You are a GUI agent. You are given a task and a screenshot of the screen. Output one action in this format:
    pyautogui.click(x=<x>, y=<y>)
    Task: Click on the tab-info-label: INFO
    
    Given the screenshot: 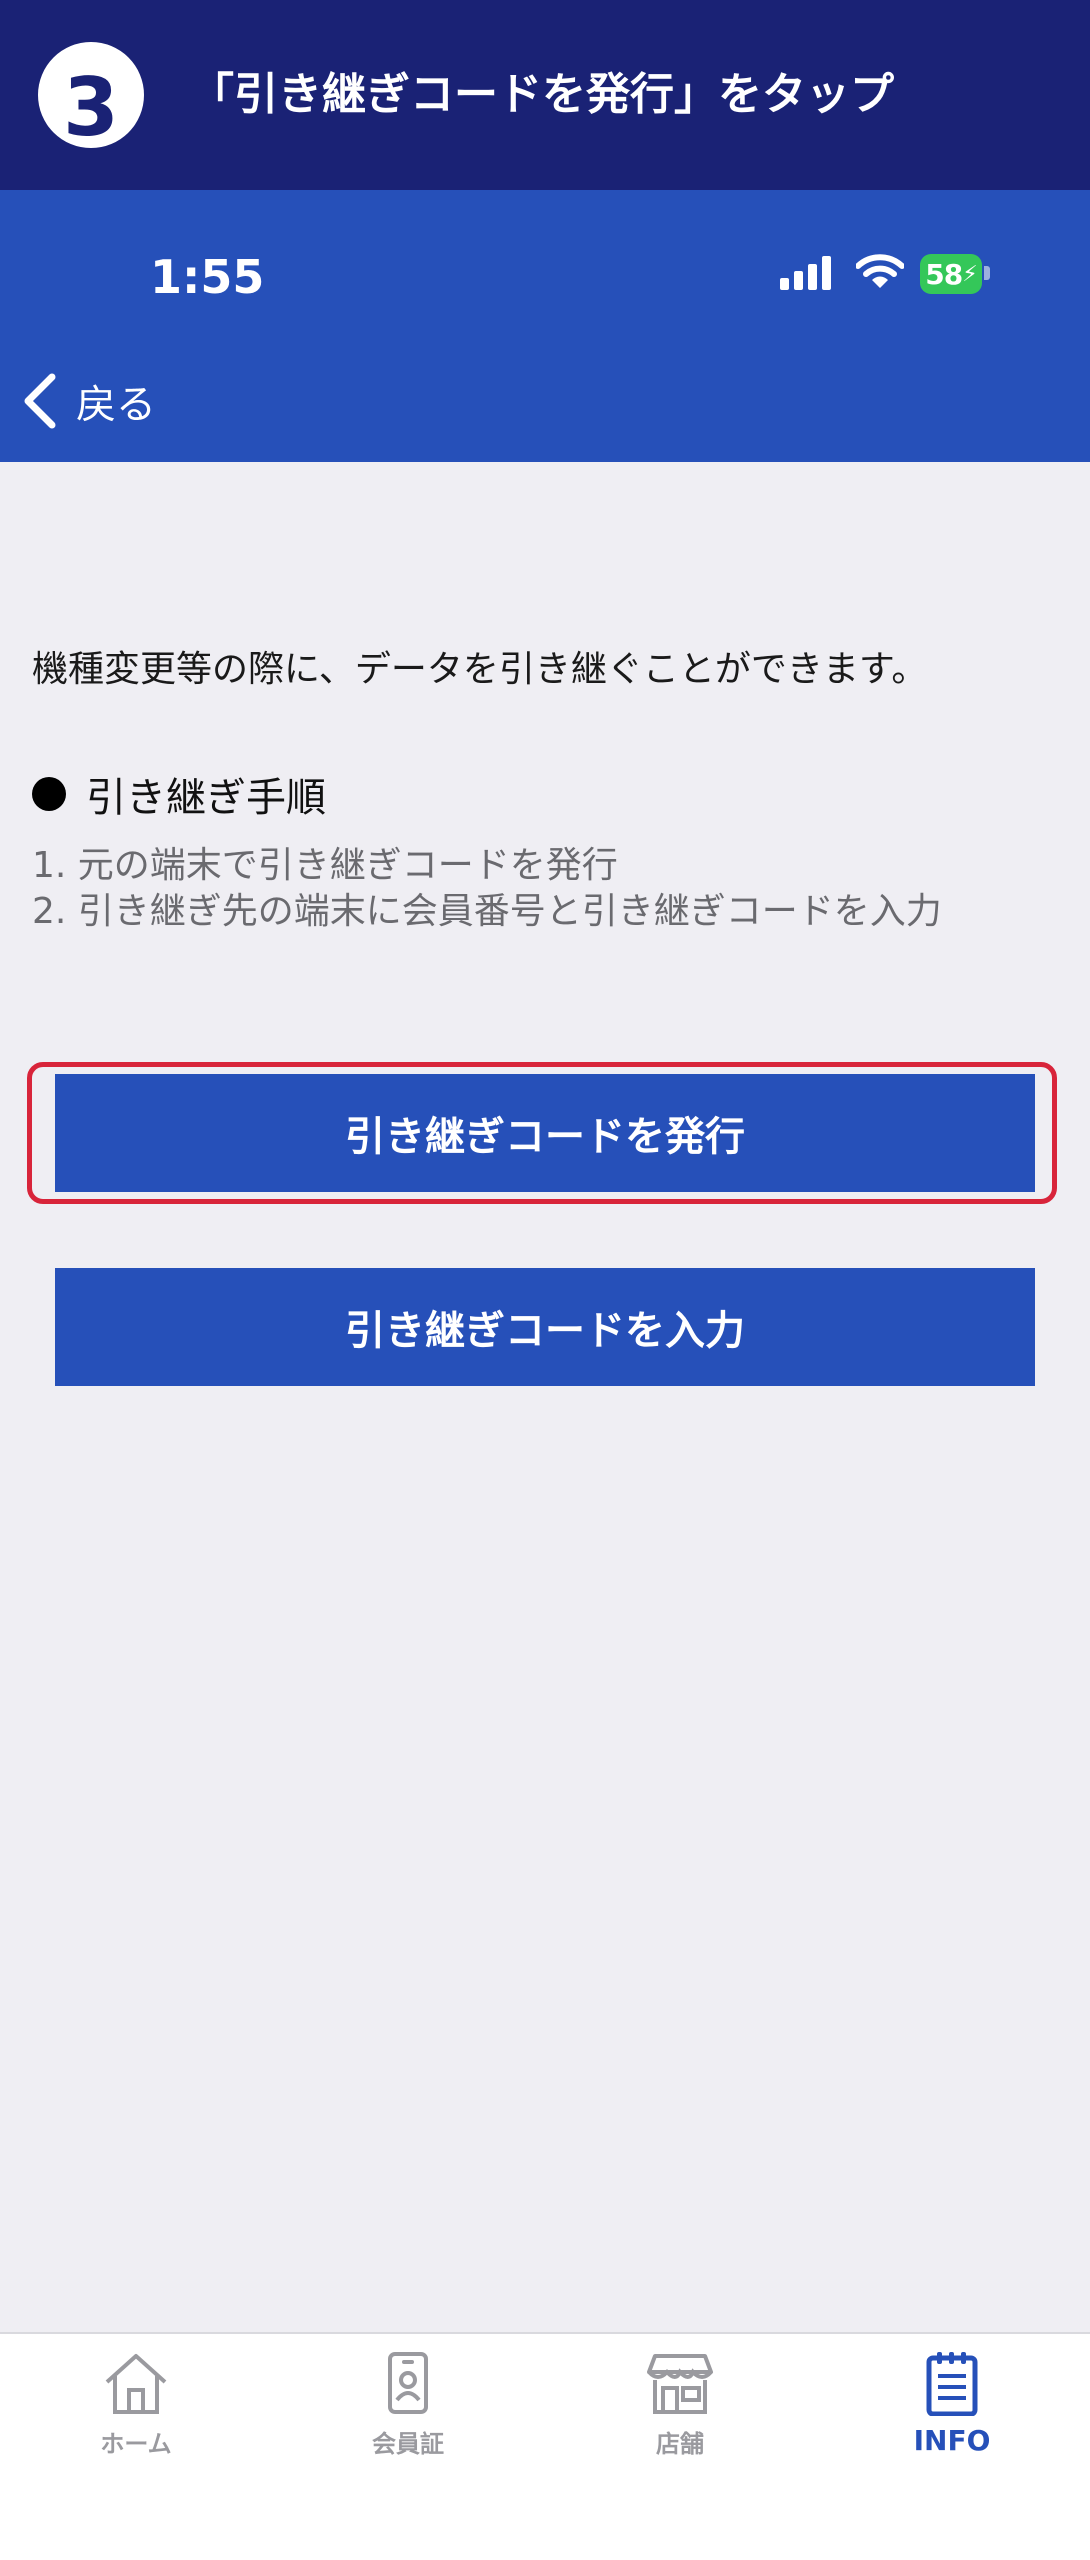 What is the action you would take?
    pyautogui.click(x=952, y=2440)
    